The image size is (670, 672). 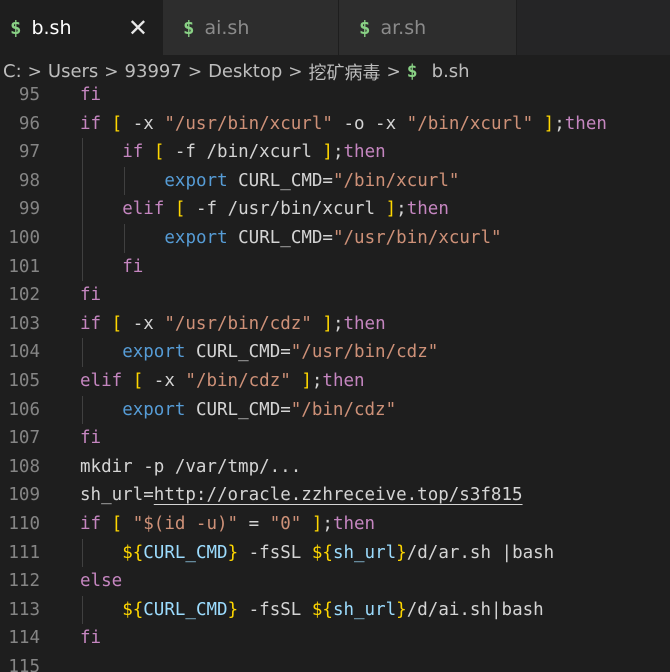 What do you see at coordinates (451, 71) in the screenshot?
I see `breadcrumb-file: b.sh` at bounding box center [451, 71].